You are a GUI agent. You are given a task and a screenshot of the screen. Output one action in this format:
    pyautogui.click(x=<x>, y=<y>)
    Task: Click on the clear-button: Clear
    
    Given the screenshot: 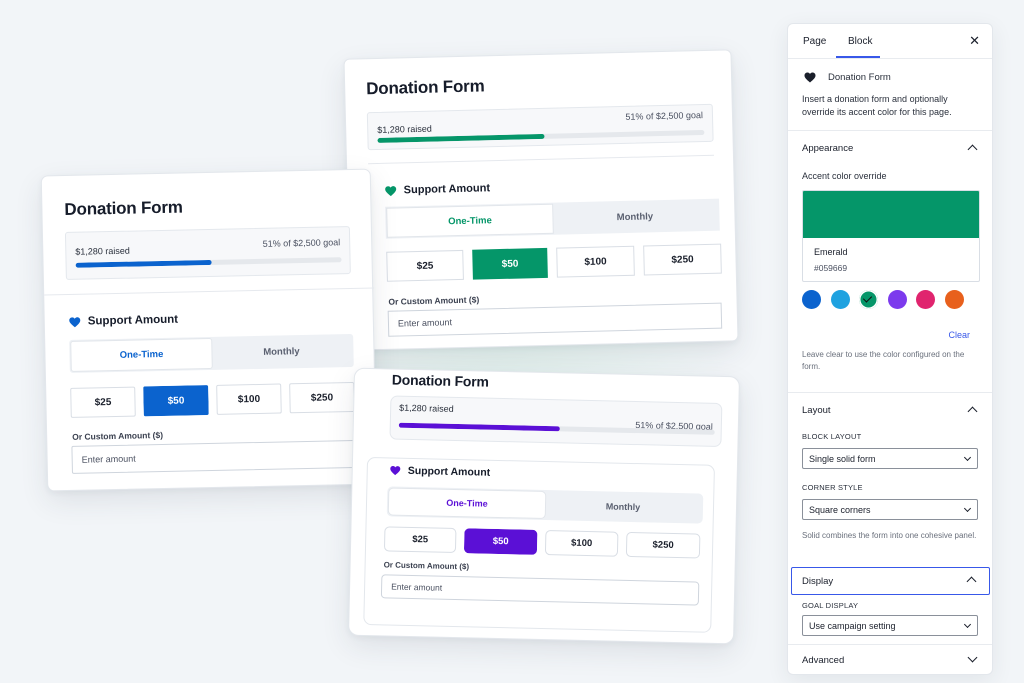 What is the action you would take?
    pyautogui.click(x=959, y=335)
    